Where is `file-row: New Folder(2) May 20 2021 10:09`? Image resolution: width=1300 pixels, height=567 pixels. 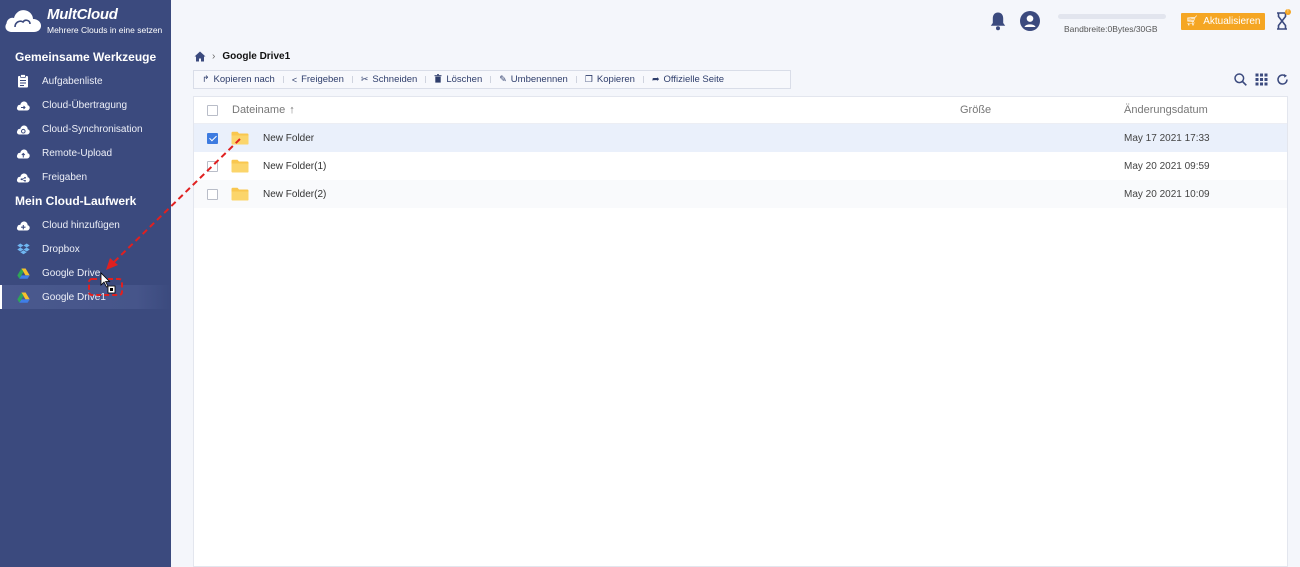
file-row: New Folder(2) May 20 2021 10:09 is located at coordinates (740, 194).